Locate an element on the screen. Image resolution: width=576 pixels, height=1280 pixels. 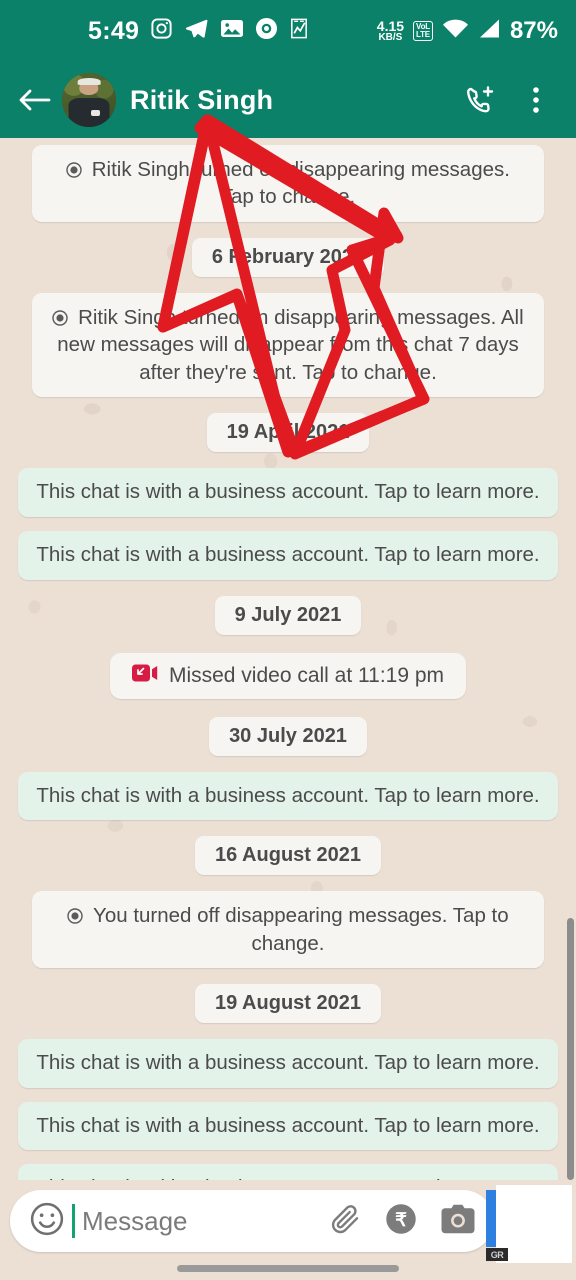
message-input-pill: Message ₹ is located at coordinates (252, 1221).